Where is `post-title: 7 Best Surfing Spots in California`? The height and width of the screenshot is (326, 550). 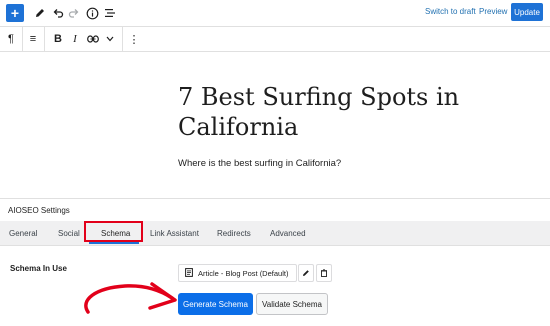
post-title: 7 Best Surfing Spots in California is located at coordinates (328, 112).